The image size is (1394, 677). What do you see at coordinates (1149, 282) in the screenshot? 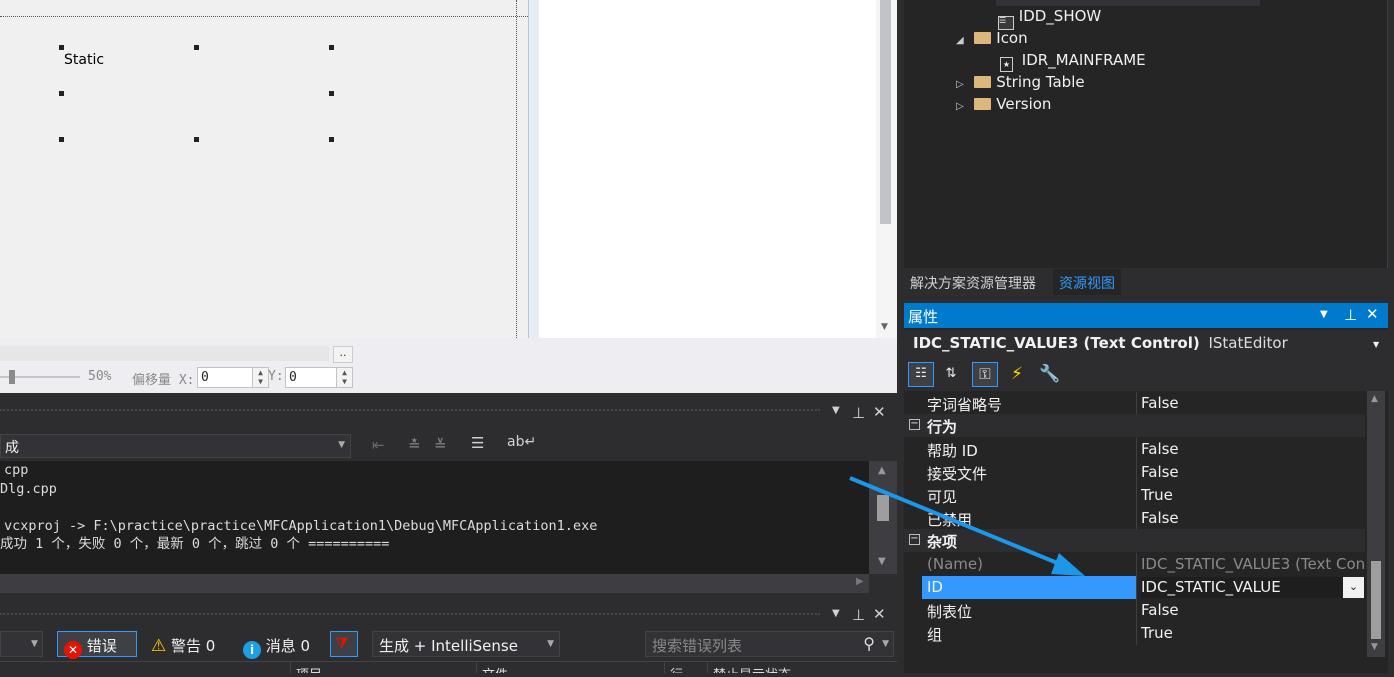
I see `panel-tabs: 解决方案资源管理器 资源视图` at bounding box center [1149, 282].